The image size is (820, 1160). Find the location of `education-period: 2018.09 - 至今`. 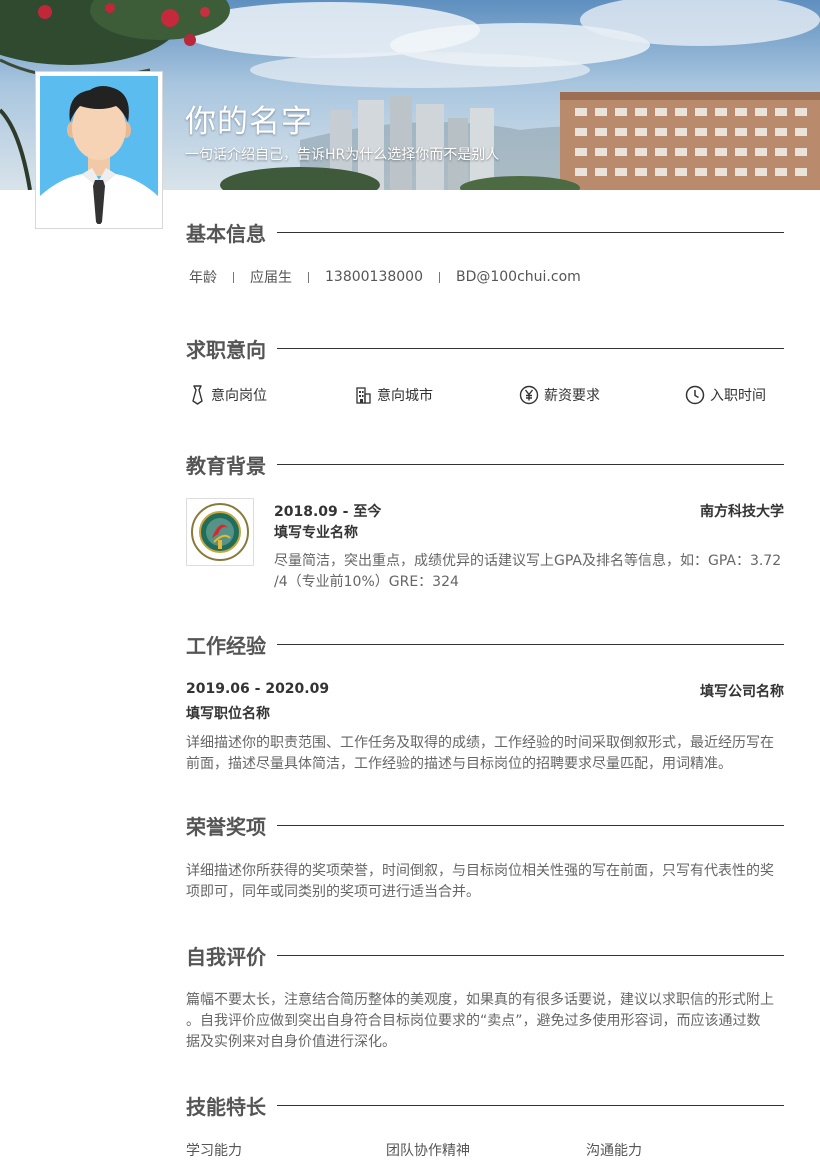

education-period: 2018.09 - 至今 is located at coordinates (328, 512).